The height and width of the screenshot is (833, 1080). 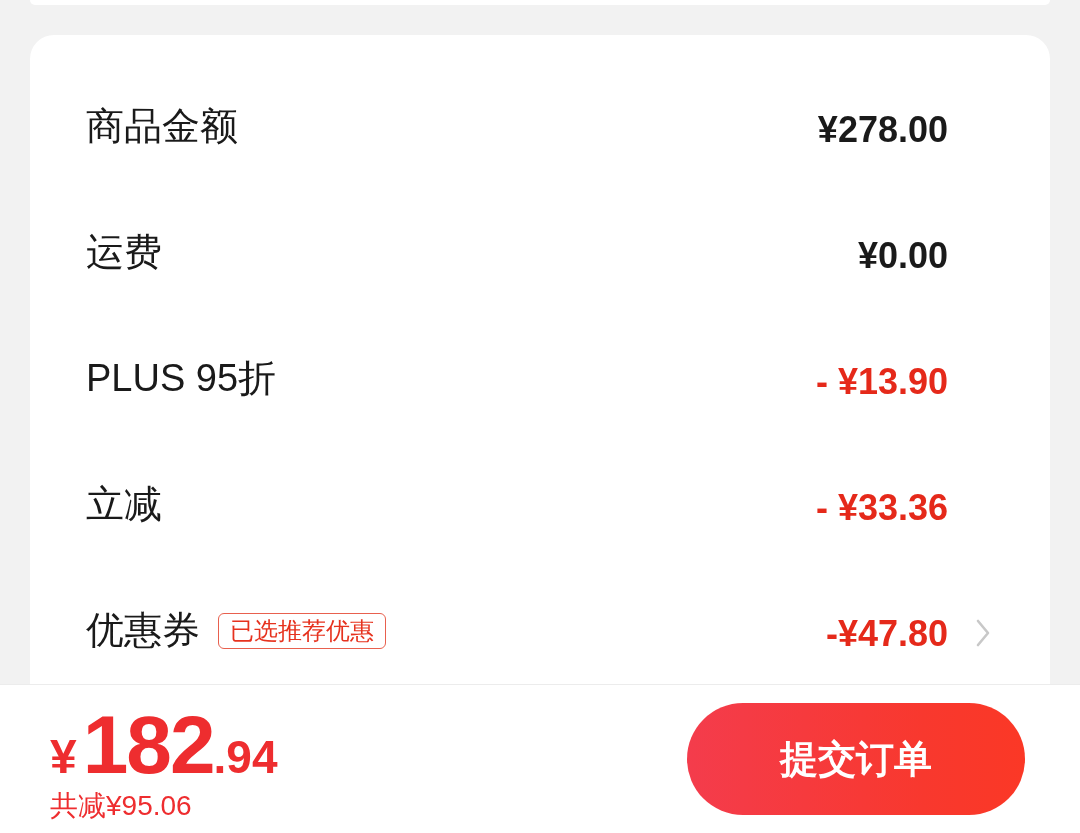 What do you see at coordinates (164, 744) in the screenshot?
I see `total-price: ¥182.94` at bounding box center [164, 744].